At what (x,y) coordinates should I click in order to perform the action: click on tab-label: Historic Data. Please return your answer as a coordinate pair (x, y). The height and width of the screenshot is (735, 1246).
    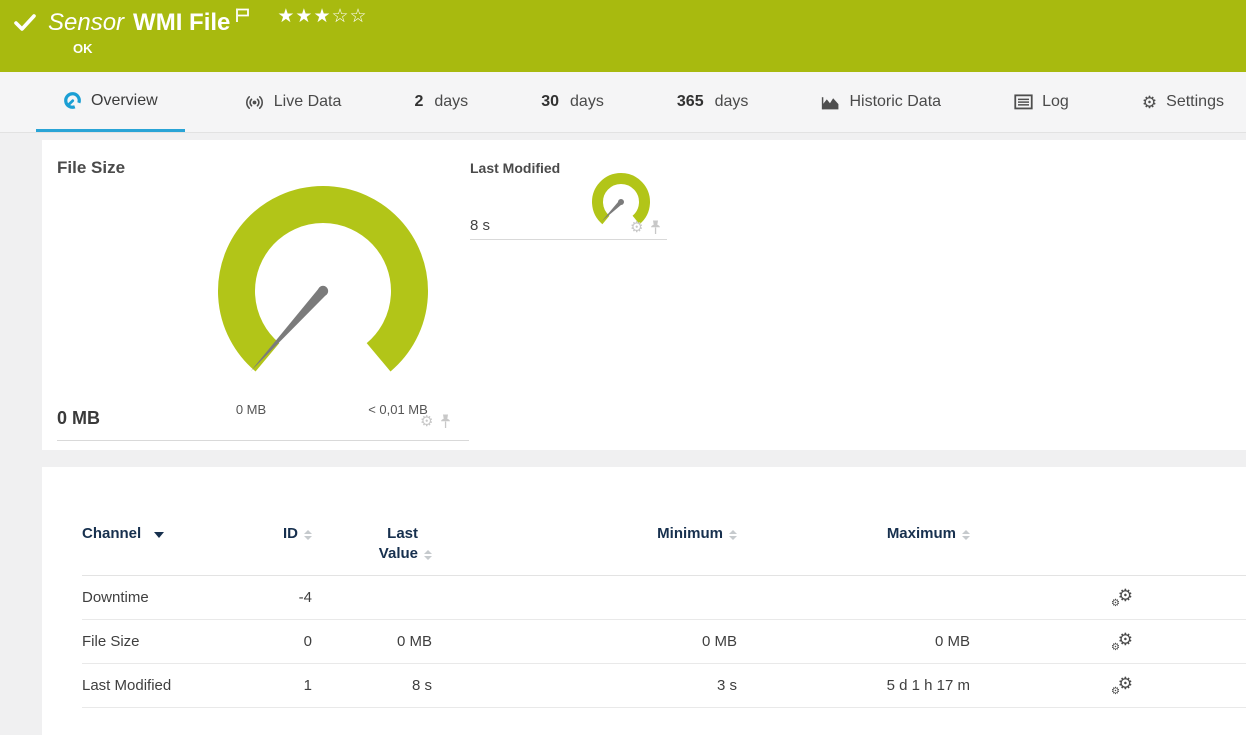
    Looking at the image, I should click on (895, 101).